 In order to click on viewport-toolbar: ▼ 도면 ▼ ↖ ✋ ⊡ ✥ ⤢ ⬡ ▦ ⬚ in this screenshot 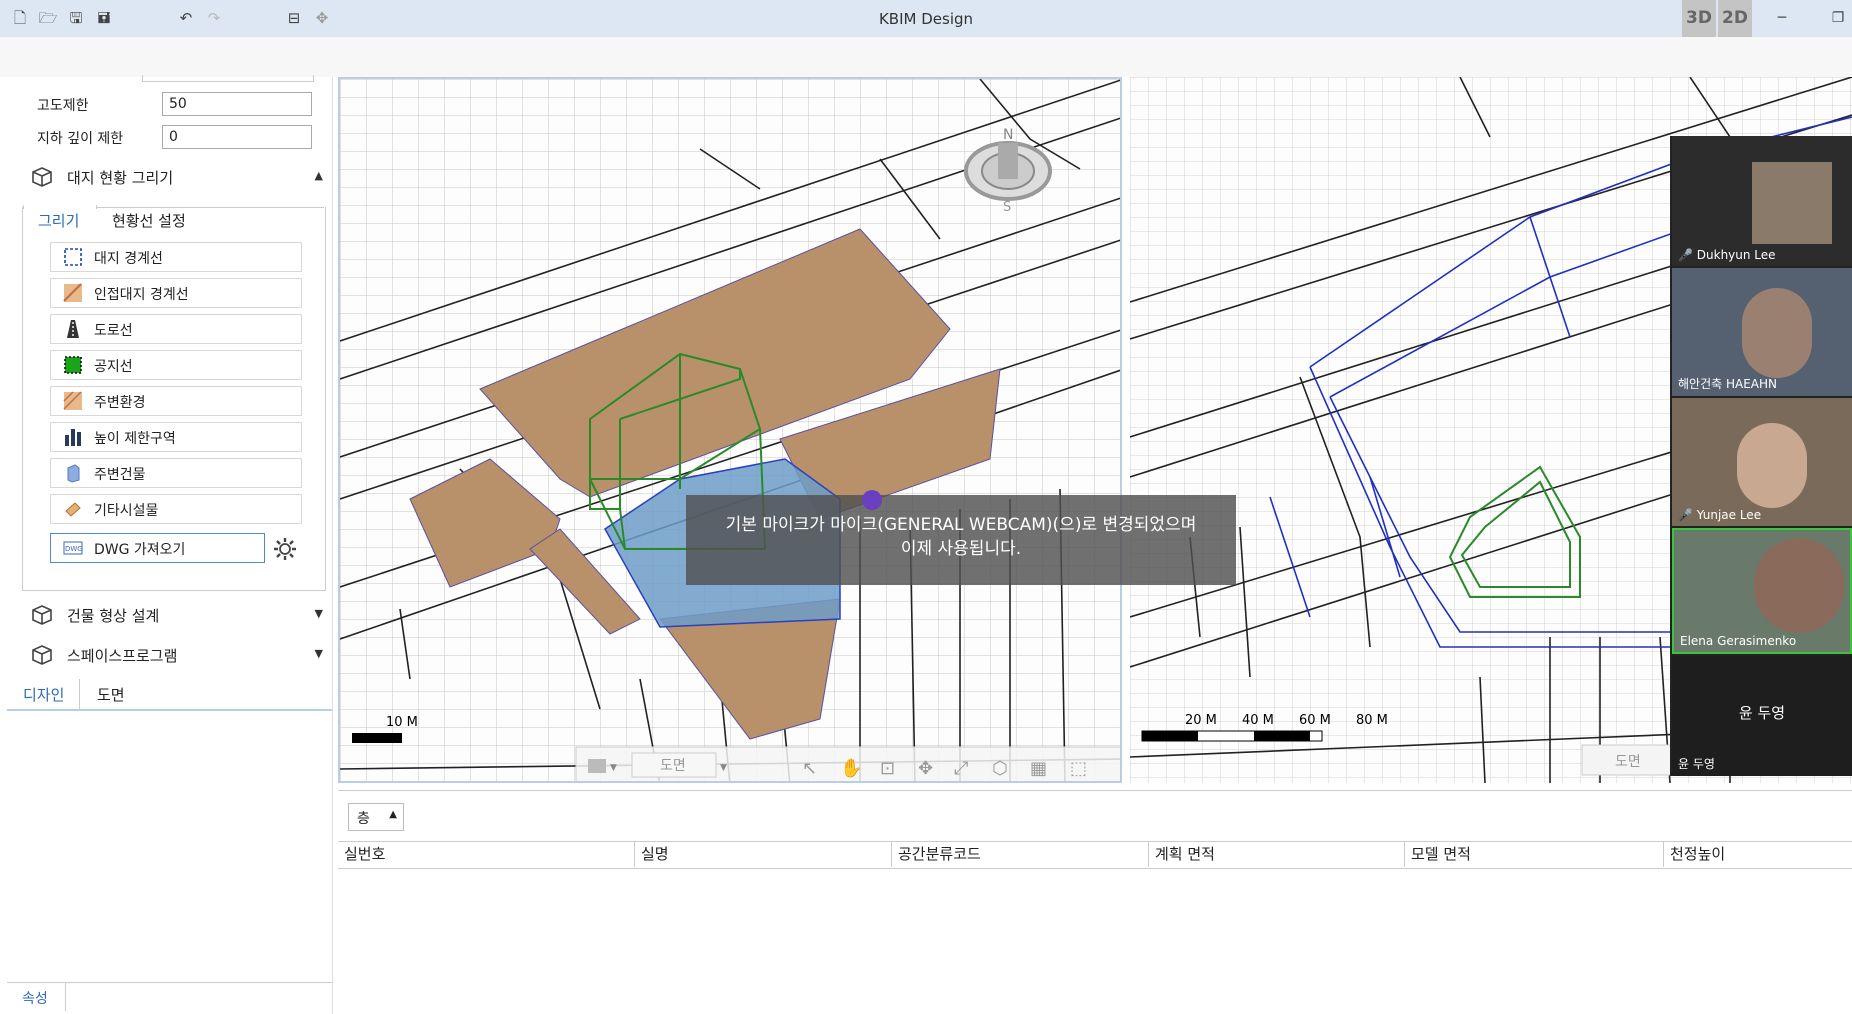, I will do `click(847, 763)`.